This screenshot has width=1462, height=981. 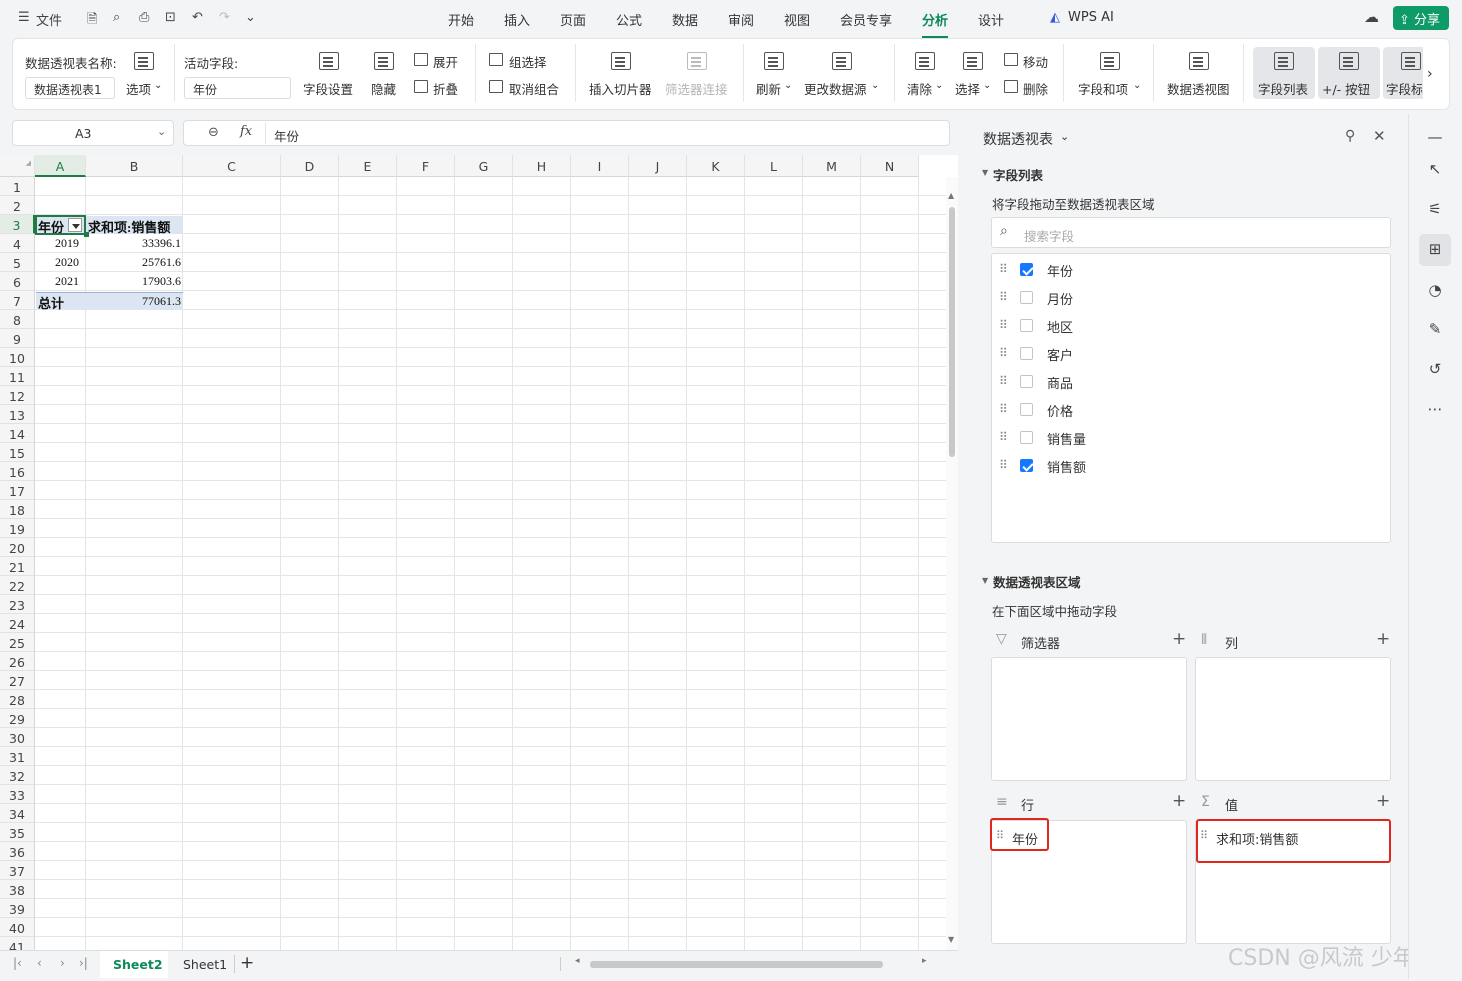 I want to click on column-header: C, so click(x=232, y=166).